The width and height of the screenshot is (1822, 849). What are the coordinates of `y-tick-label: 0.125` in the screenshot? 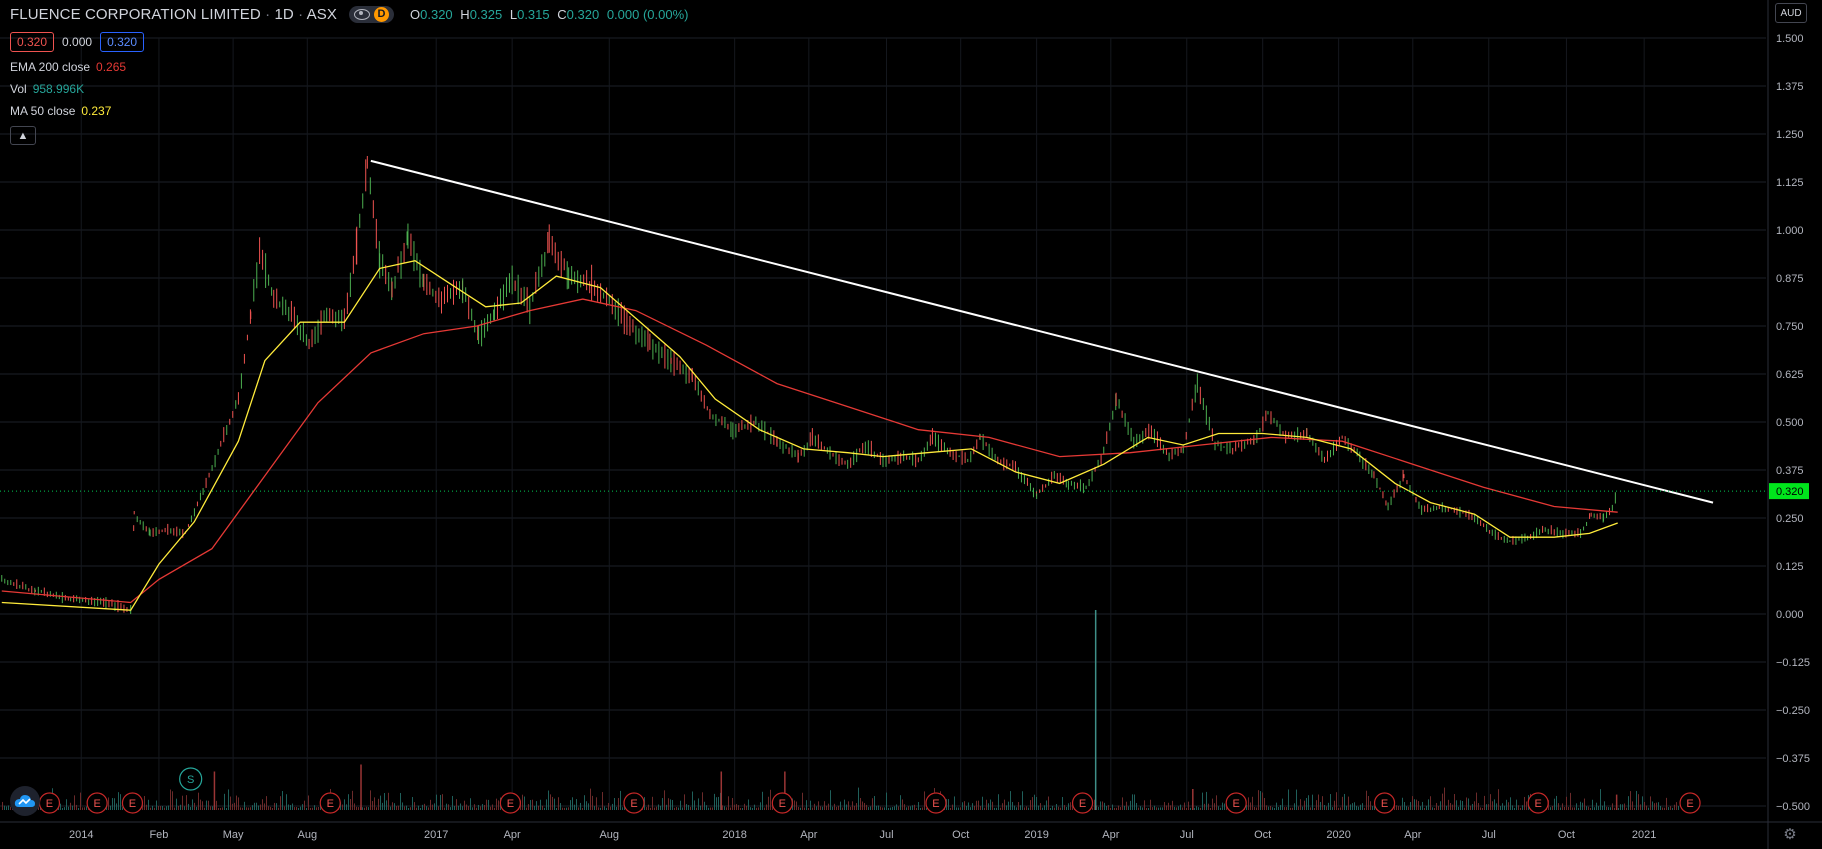 It's located at (1790, 567).